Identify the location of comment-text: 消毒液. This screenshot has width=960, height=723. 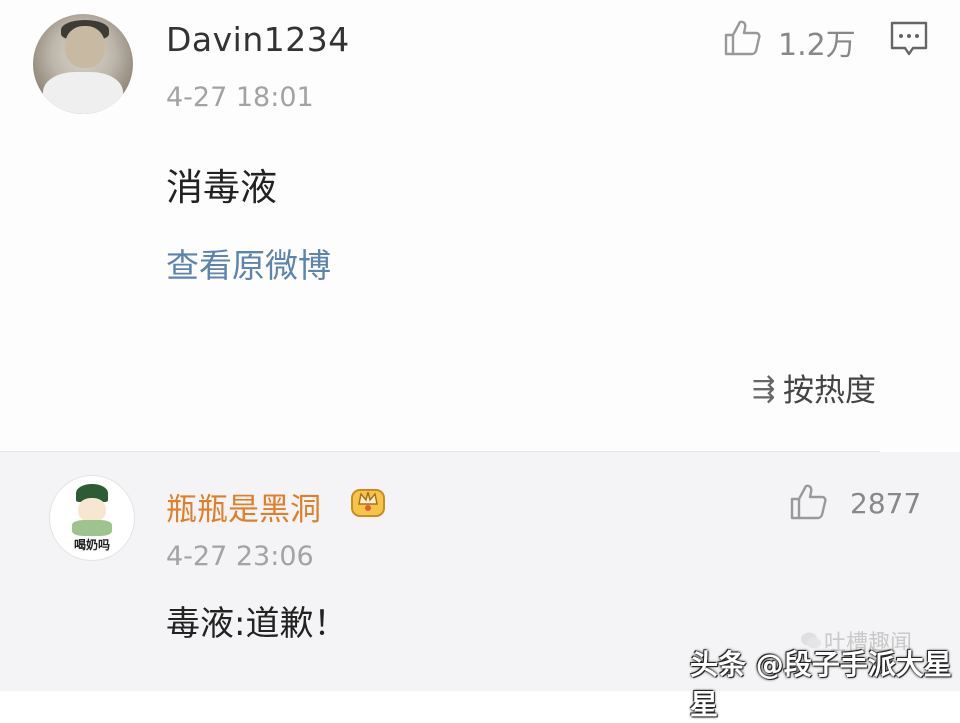
(221, 187).